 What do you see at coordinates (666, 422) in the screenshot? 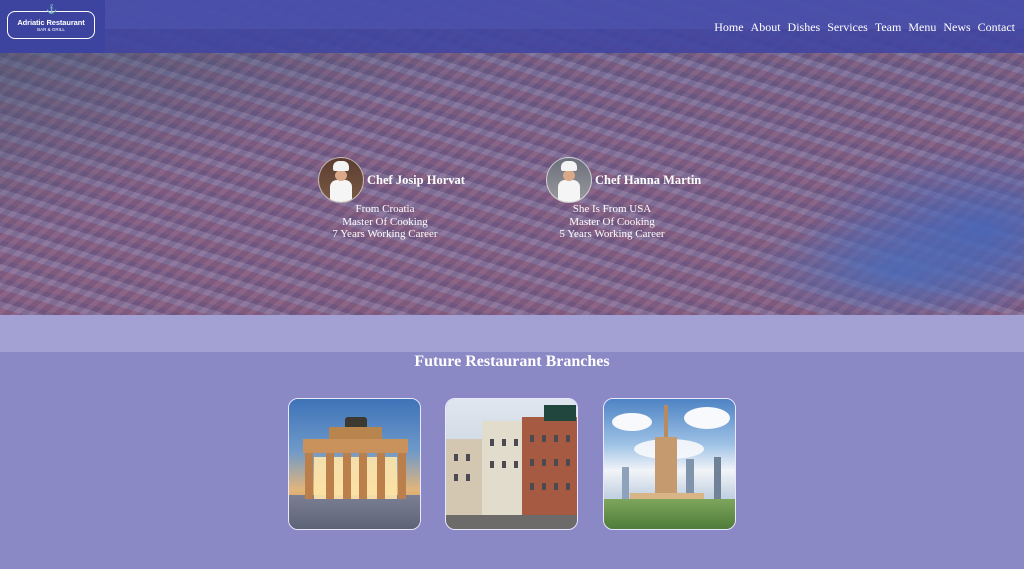
I see `city-spire` at bounding box center [666, 422].